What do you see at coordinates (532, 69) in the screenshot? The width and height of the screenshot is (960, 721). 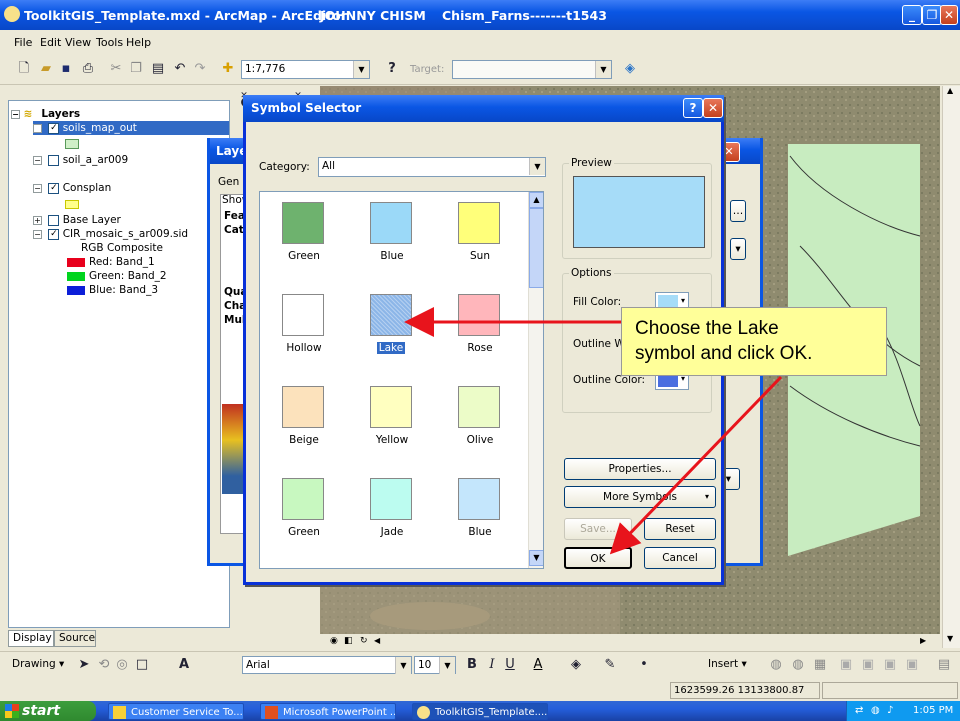 I see `target-combo: ▼` at bounding box center [532, 69].